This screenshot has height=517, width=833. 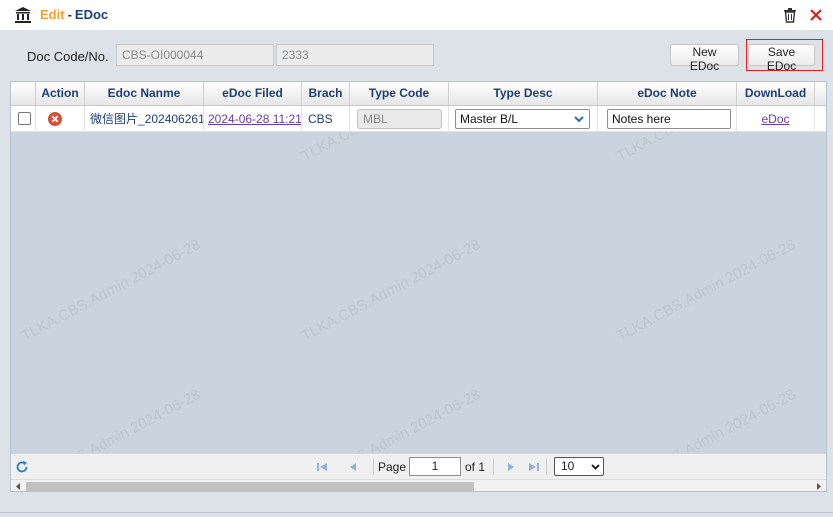 What do you see at coordinates (820, 93) in the screenshot?
I see `header-spacer` at bounding box center [820, 93].